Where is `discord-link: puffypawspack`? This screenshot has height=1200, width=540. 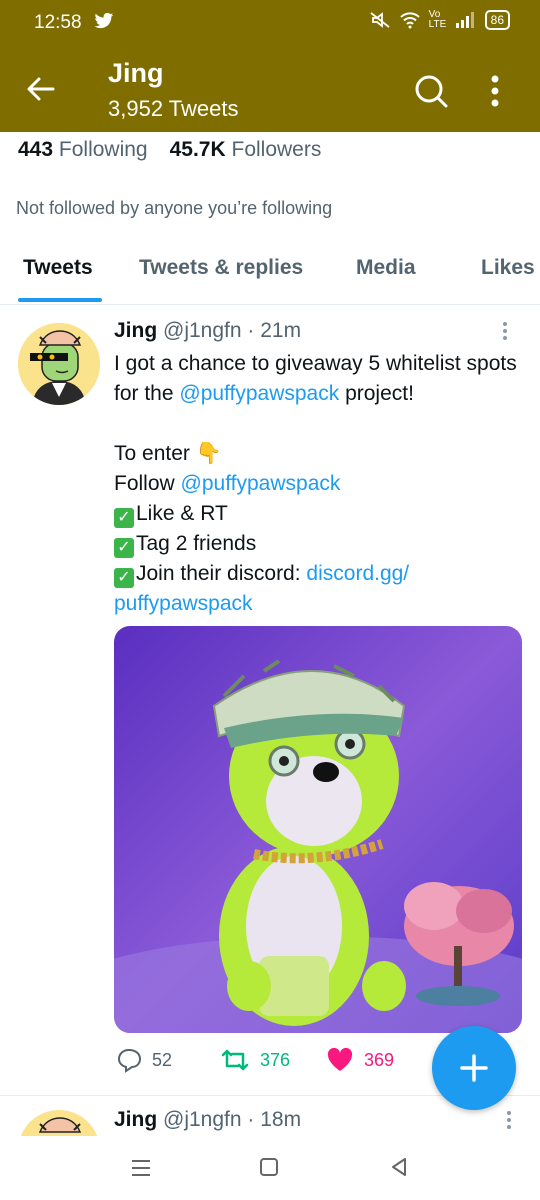 discord-link: puffypawspack is located at coordinates (183, 603).